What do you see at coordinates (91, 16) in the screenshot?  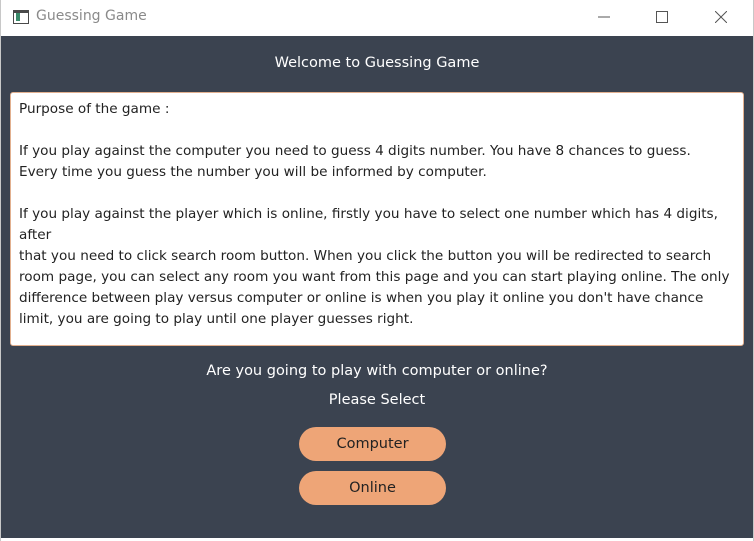 I see `window-title: Guessing Game` at bounding box center [91, 16].